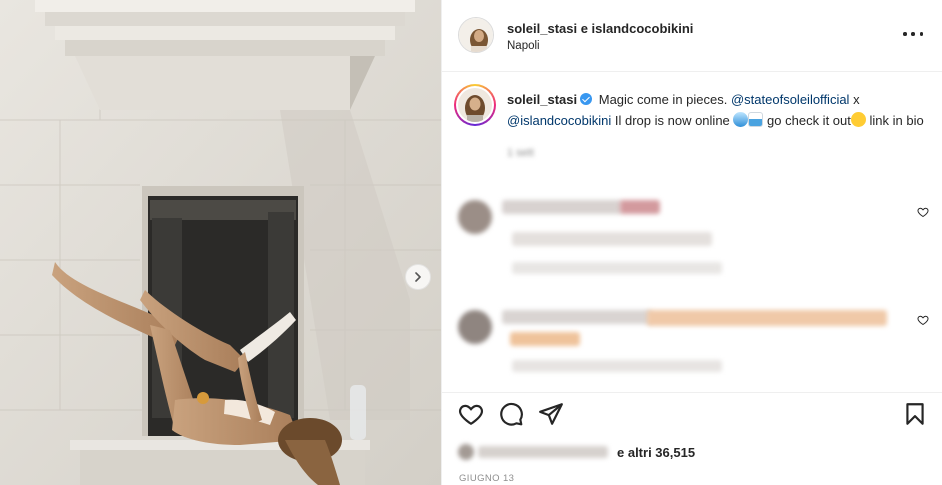 The image size is (942, 485). I want to click on likes-text: e altri 36,515, so click(656, 452).